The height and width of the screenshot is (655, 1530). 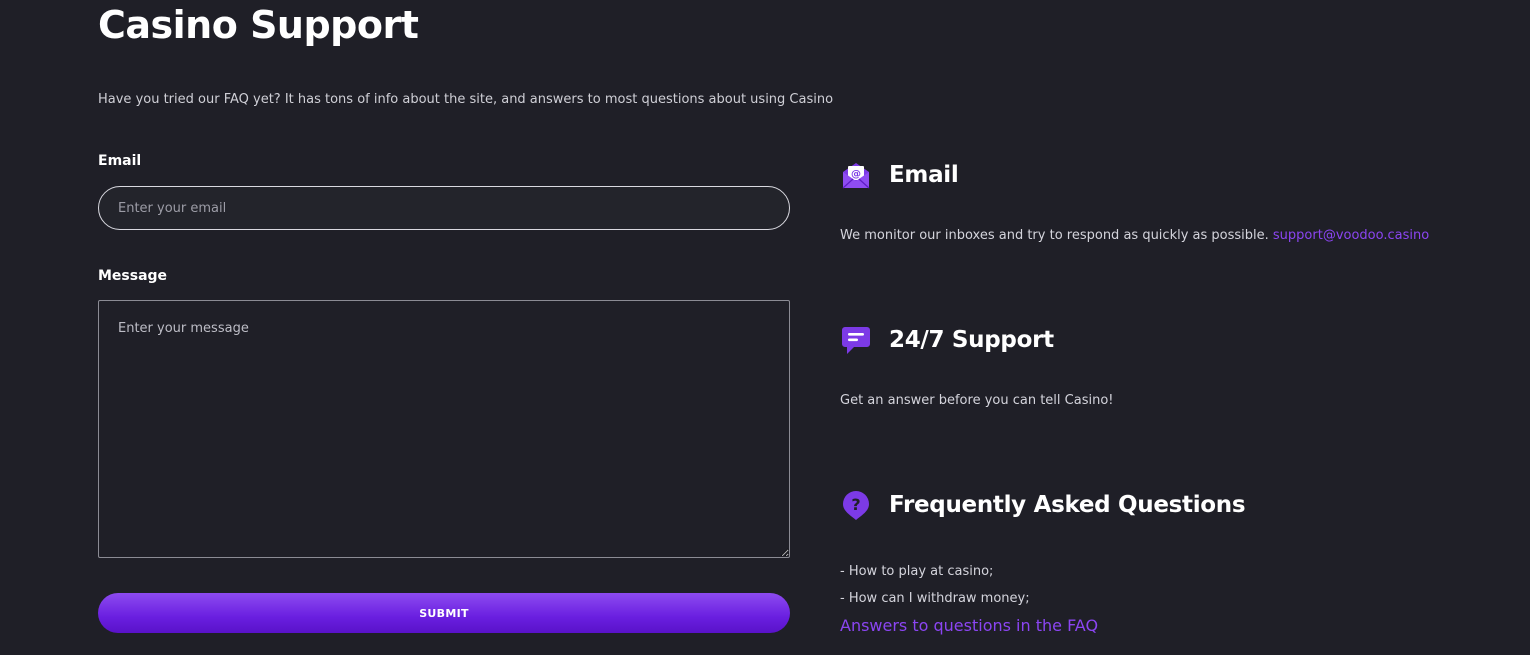 What do you see at coordinates (971, 340) in the screenshot?
I see `info-support-title: 24/7 Support` at bounding box center [971, 340].